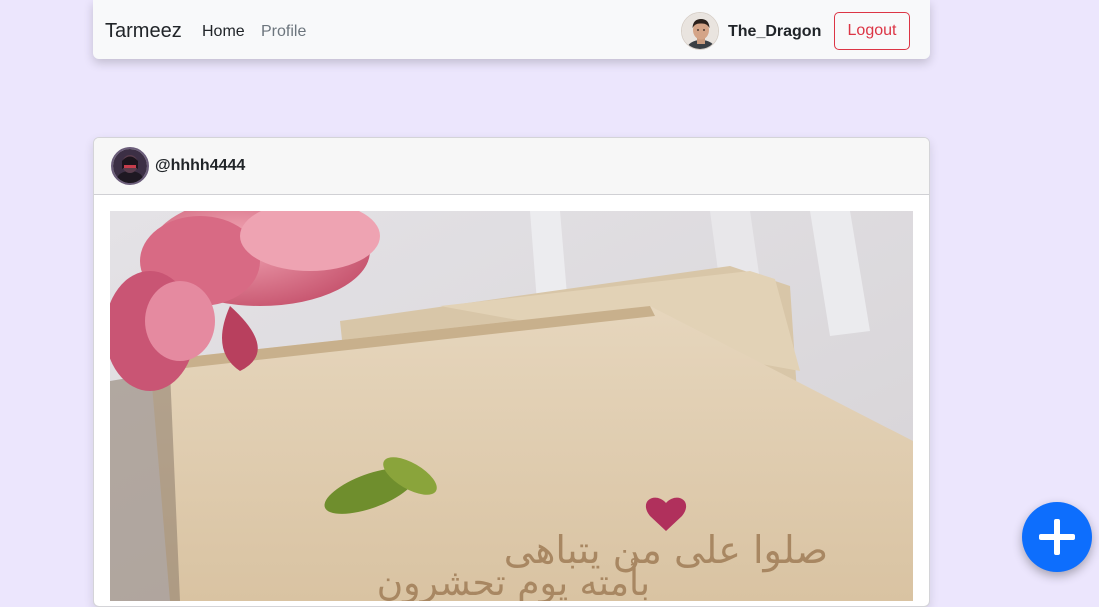 The width and height of the screenshot is (1099, 607). Describe the element at coordinates (511, 166) in the screenshot. I see `post-header: @hhhh4444` at that location.